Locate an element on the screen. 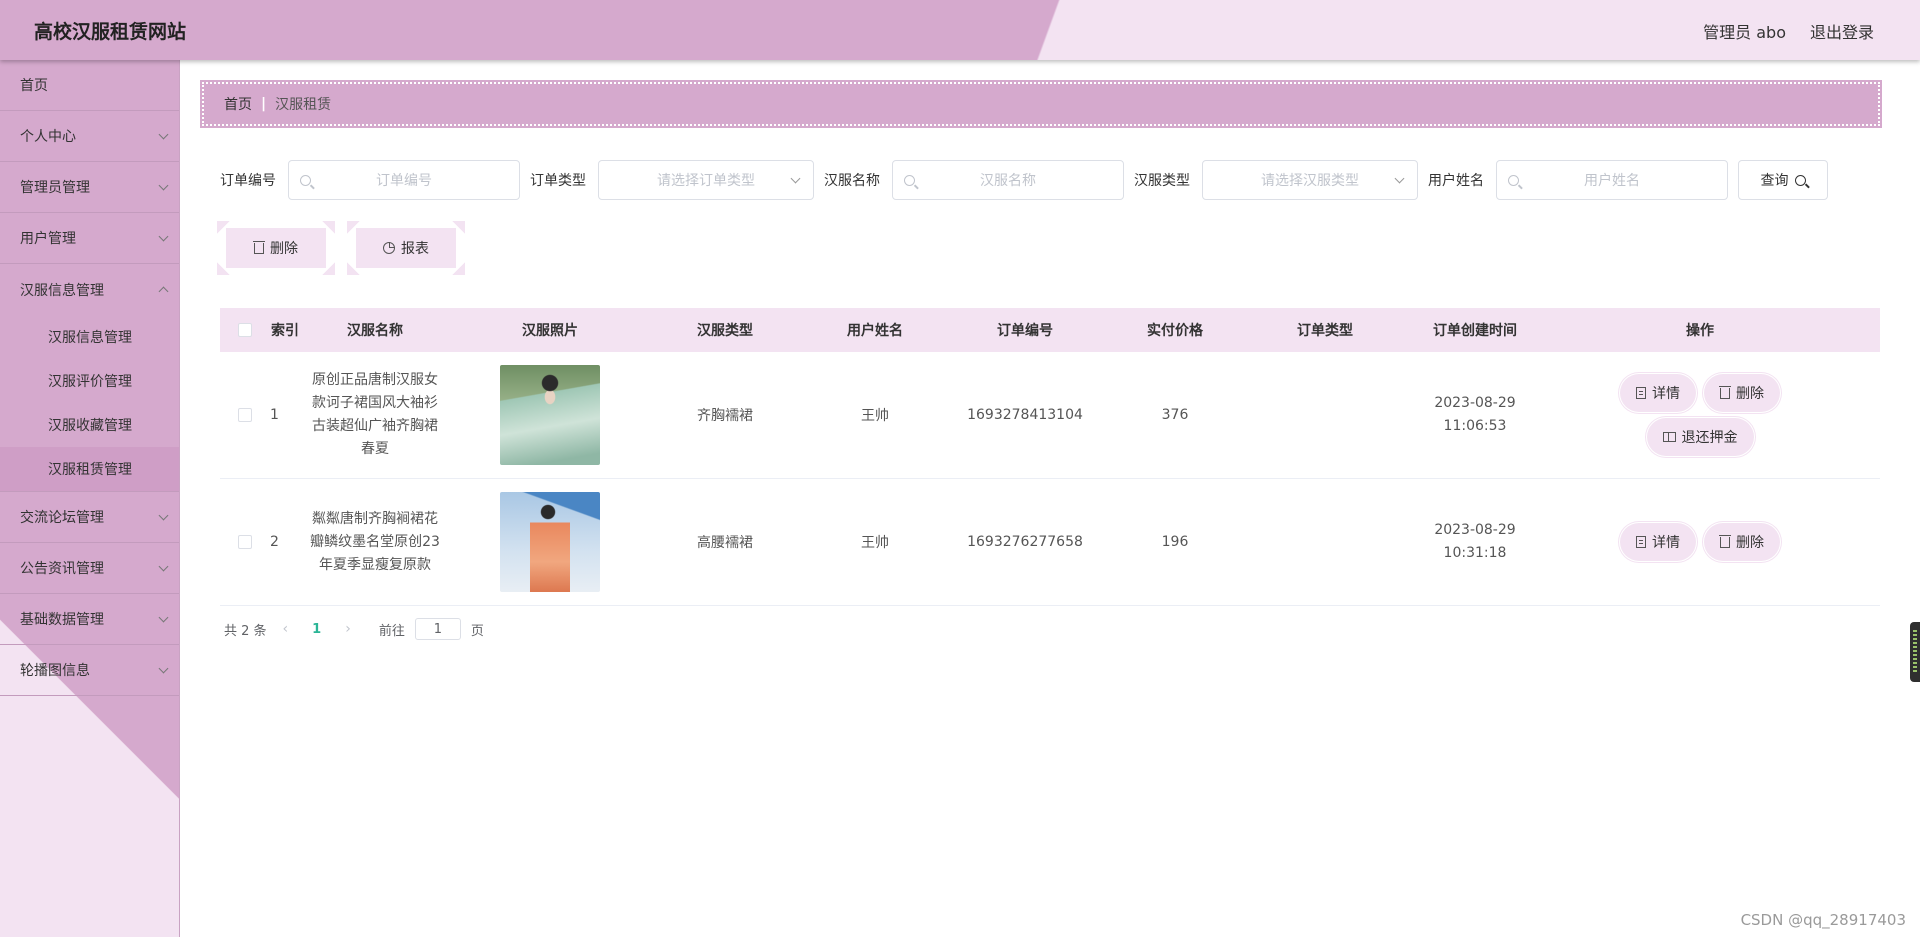 This screenshot has width=1920, height=937. order-type-select: 请选择订单类型 is located at coordinates (706, 180).